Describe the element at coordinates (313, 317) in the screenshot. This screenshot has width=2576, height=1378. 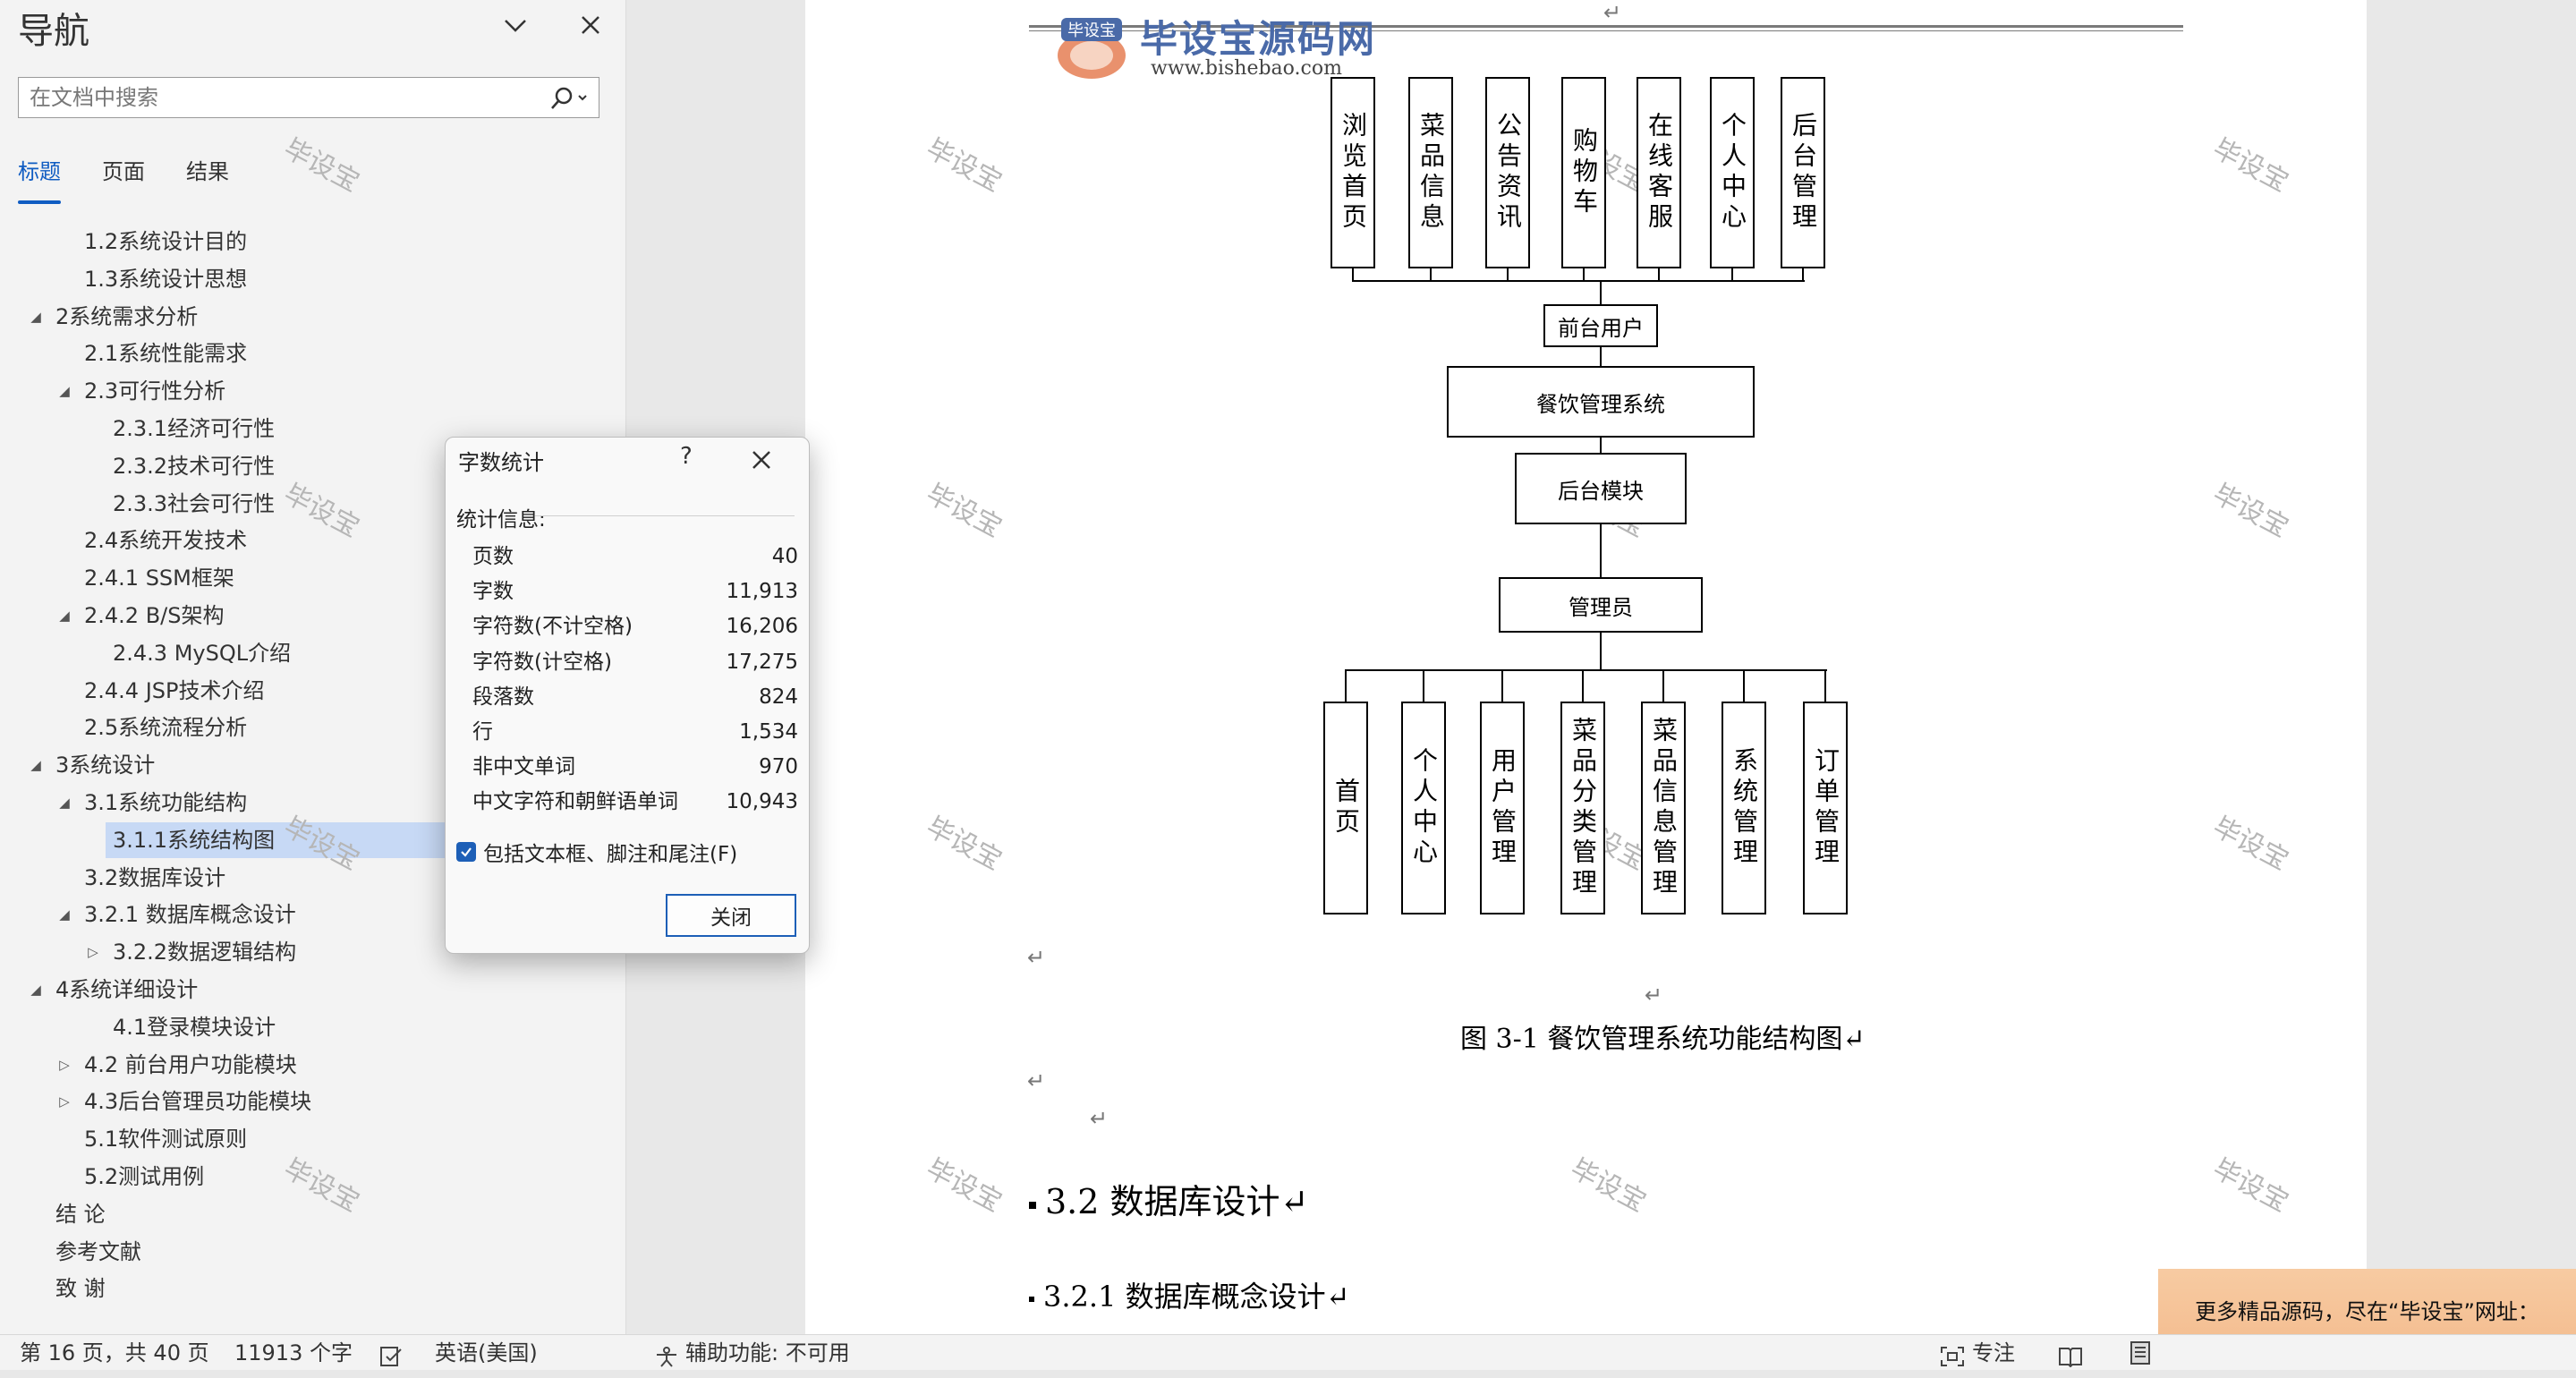
I see `tree-item: ◢ 2系统需求分析` at that location.